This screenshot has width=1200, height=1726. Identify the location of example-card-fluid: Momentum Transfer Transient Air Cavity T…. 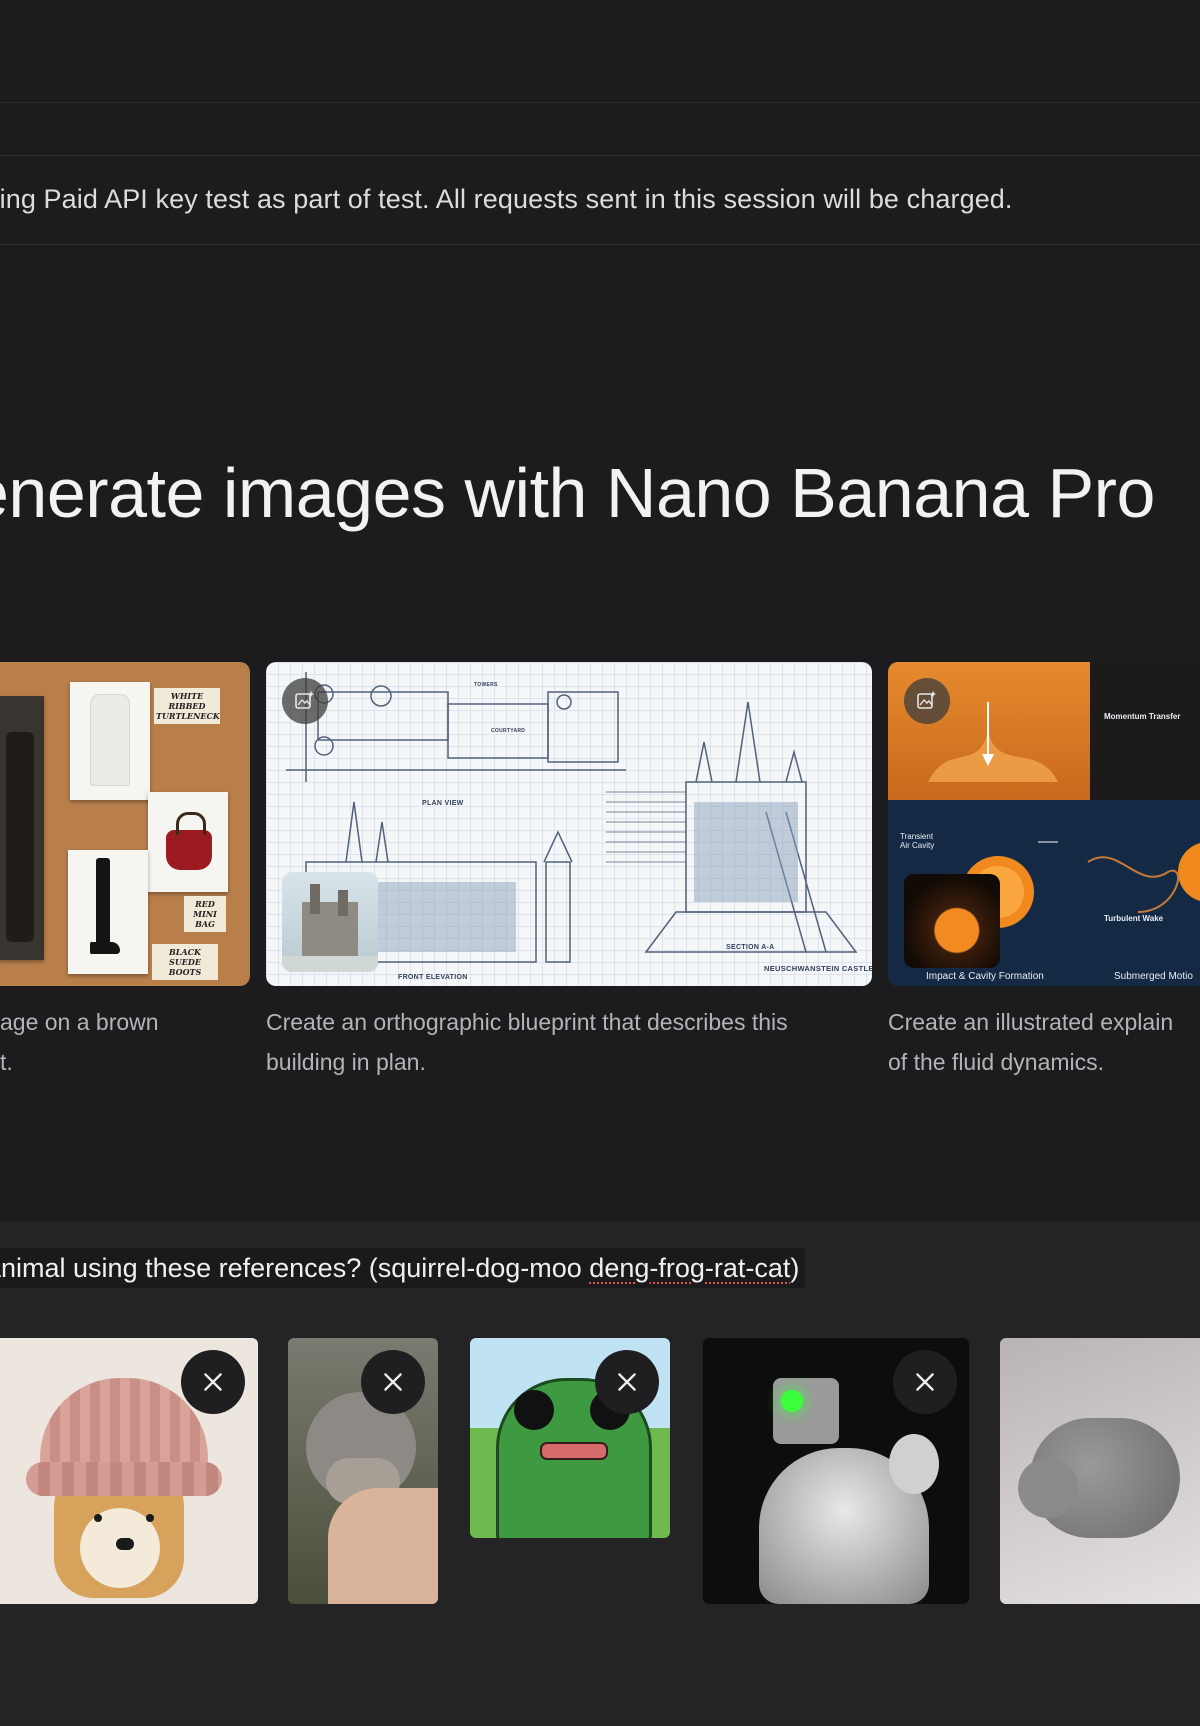
(1044, 824).